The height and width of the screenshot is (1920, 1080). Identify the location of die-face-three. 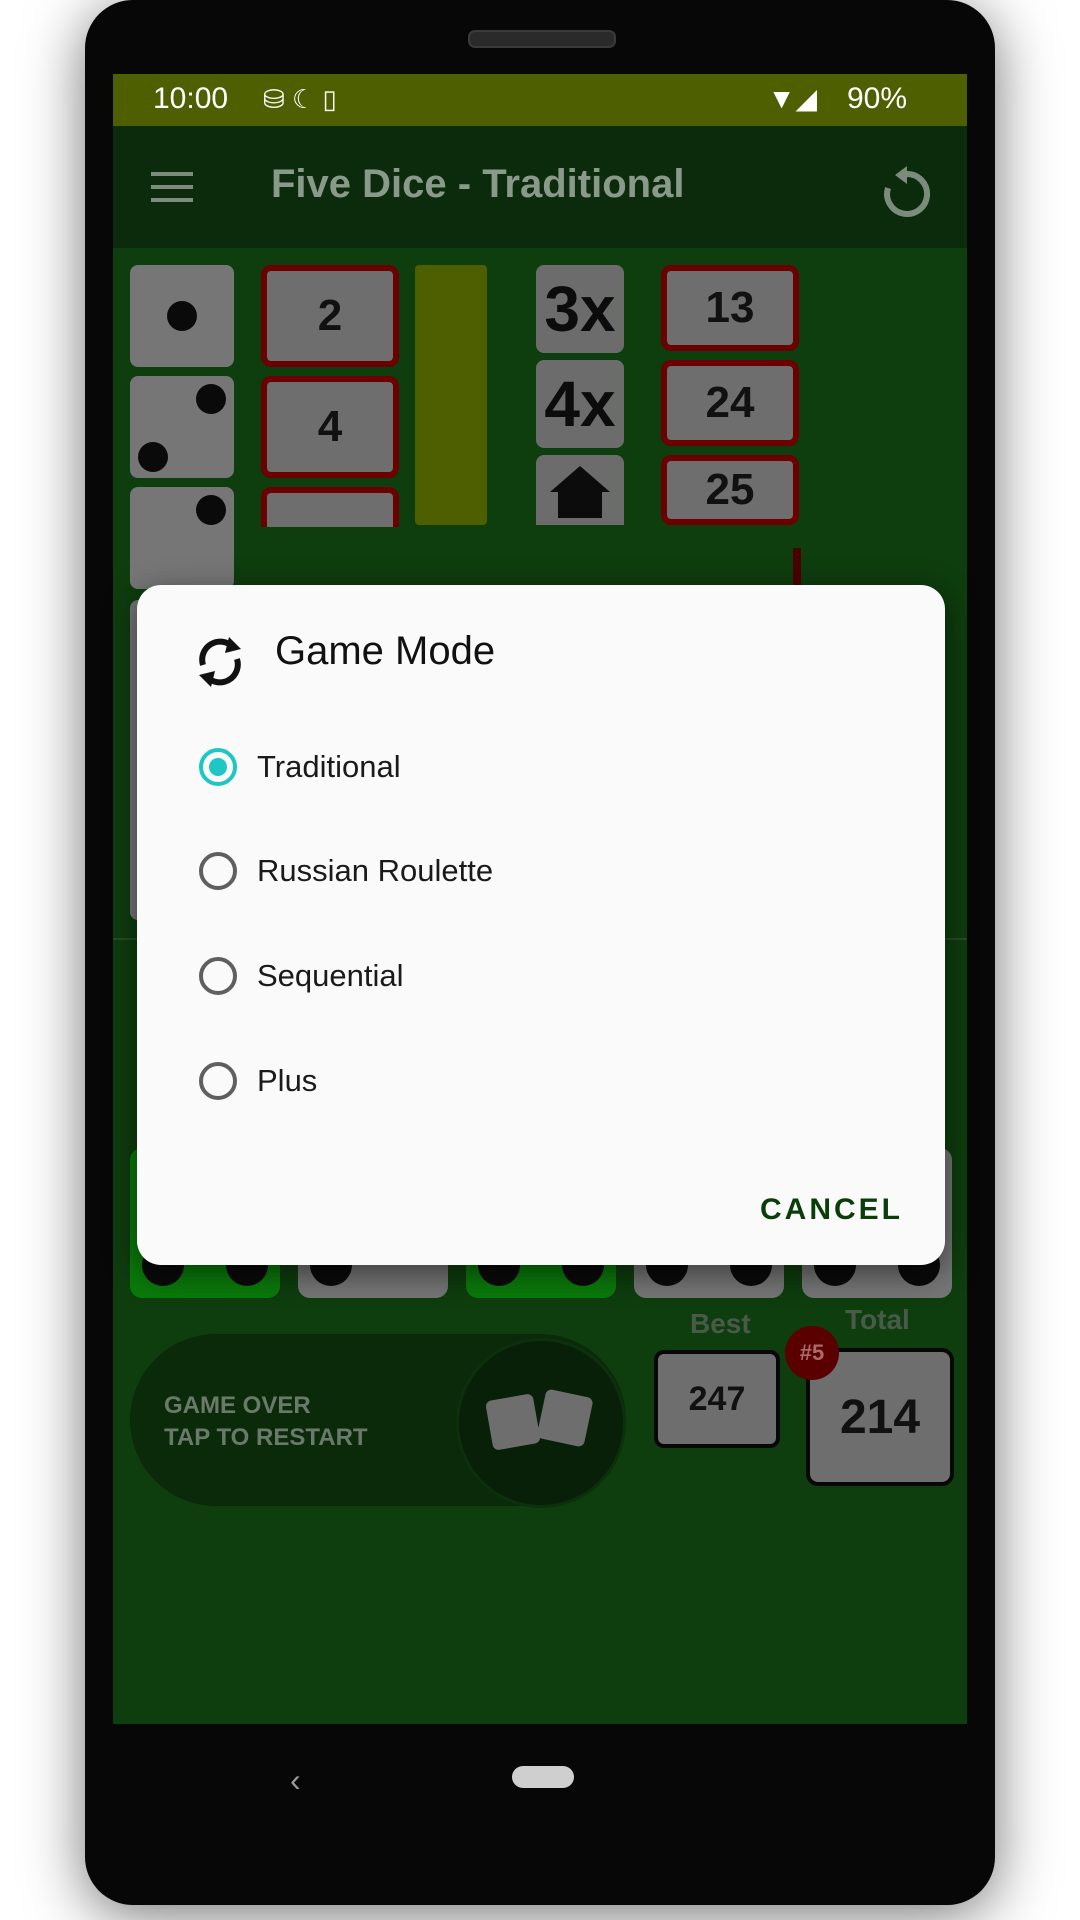
(182, 538).